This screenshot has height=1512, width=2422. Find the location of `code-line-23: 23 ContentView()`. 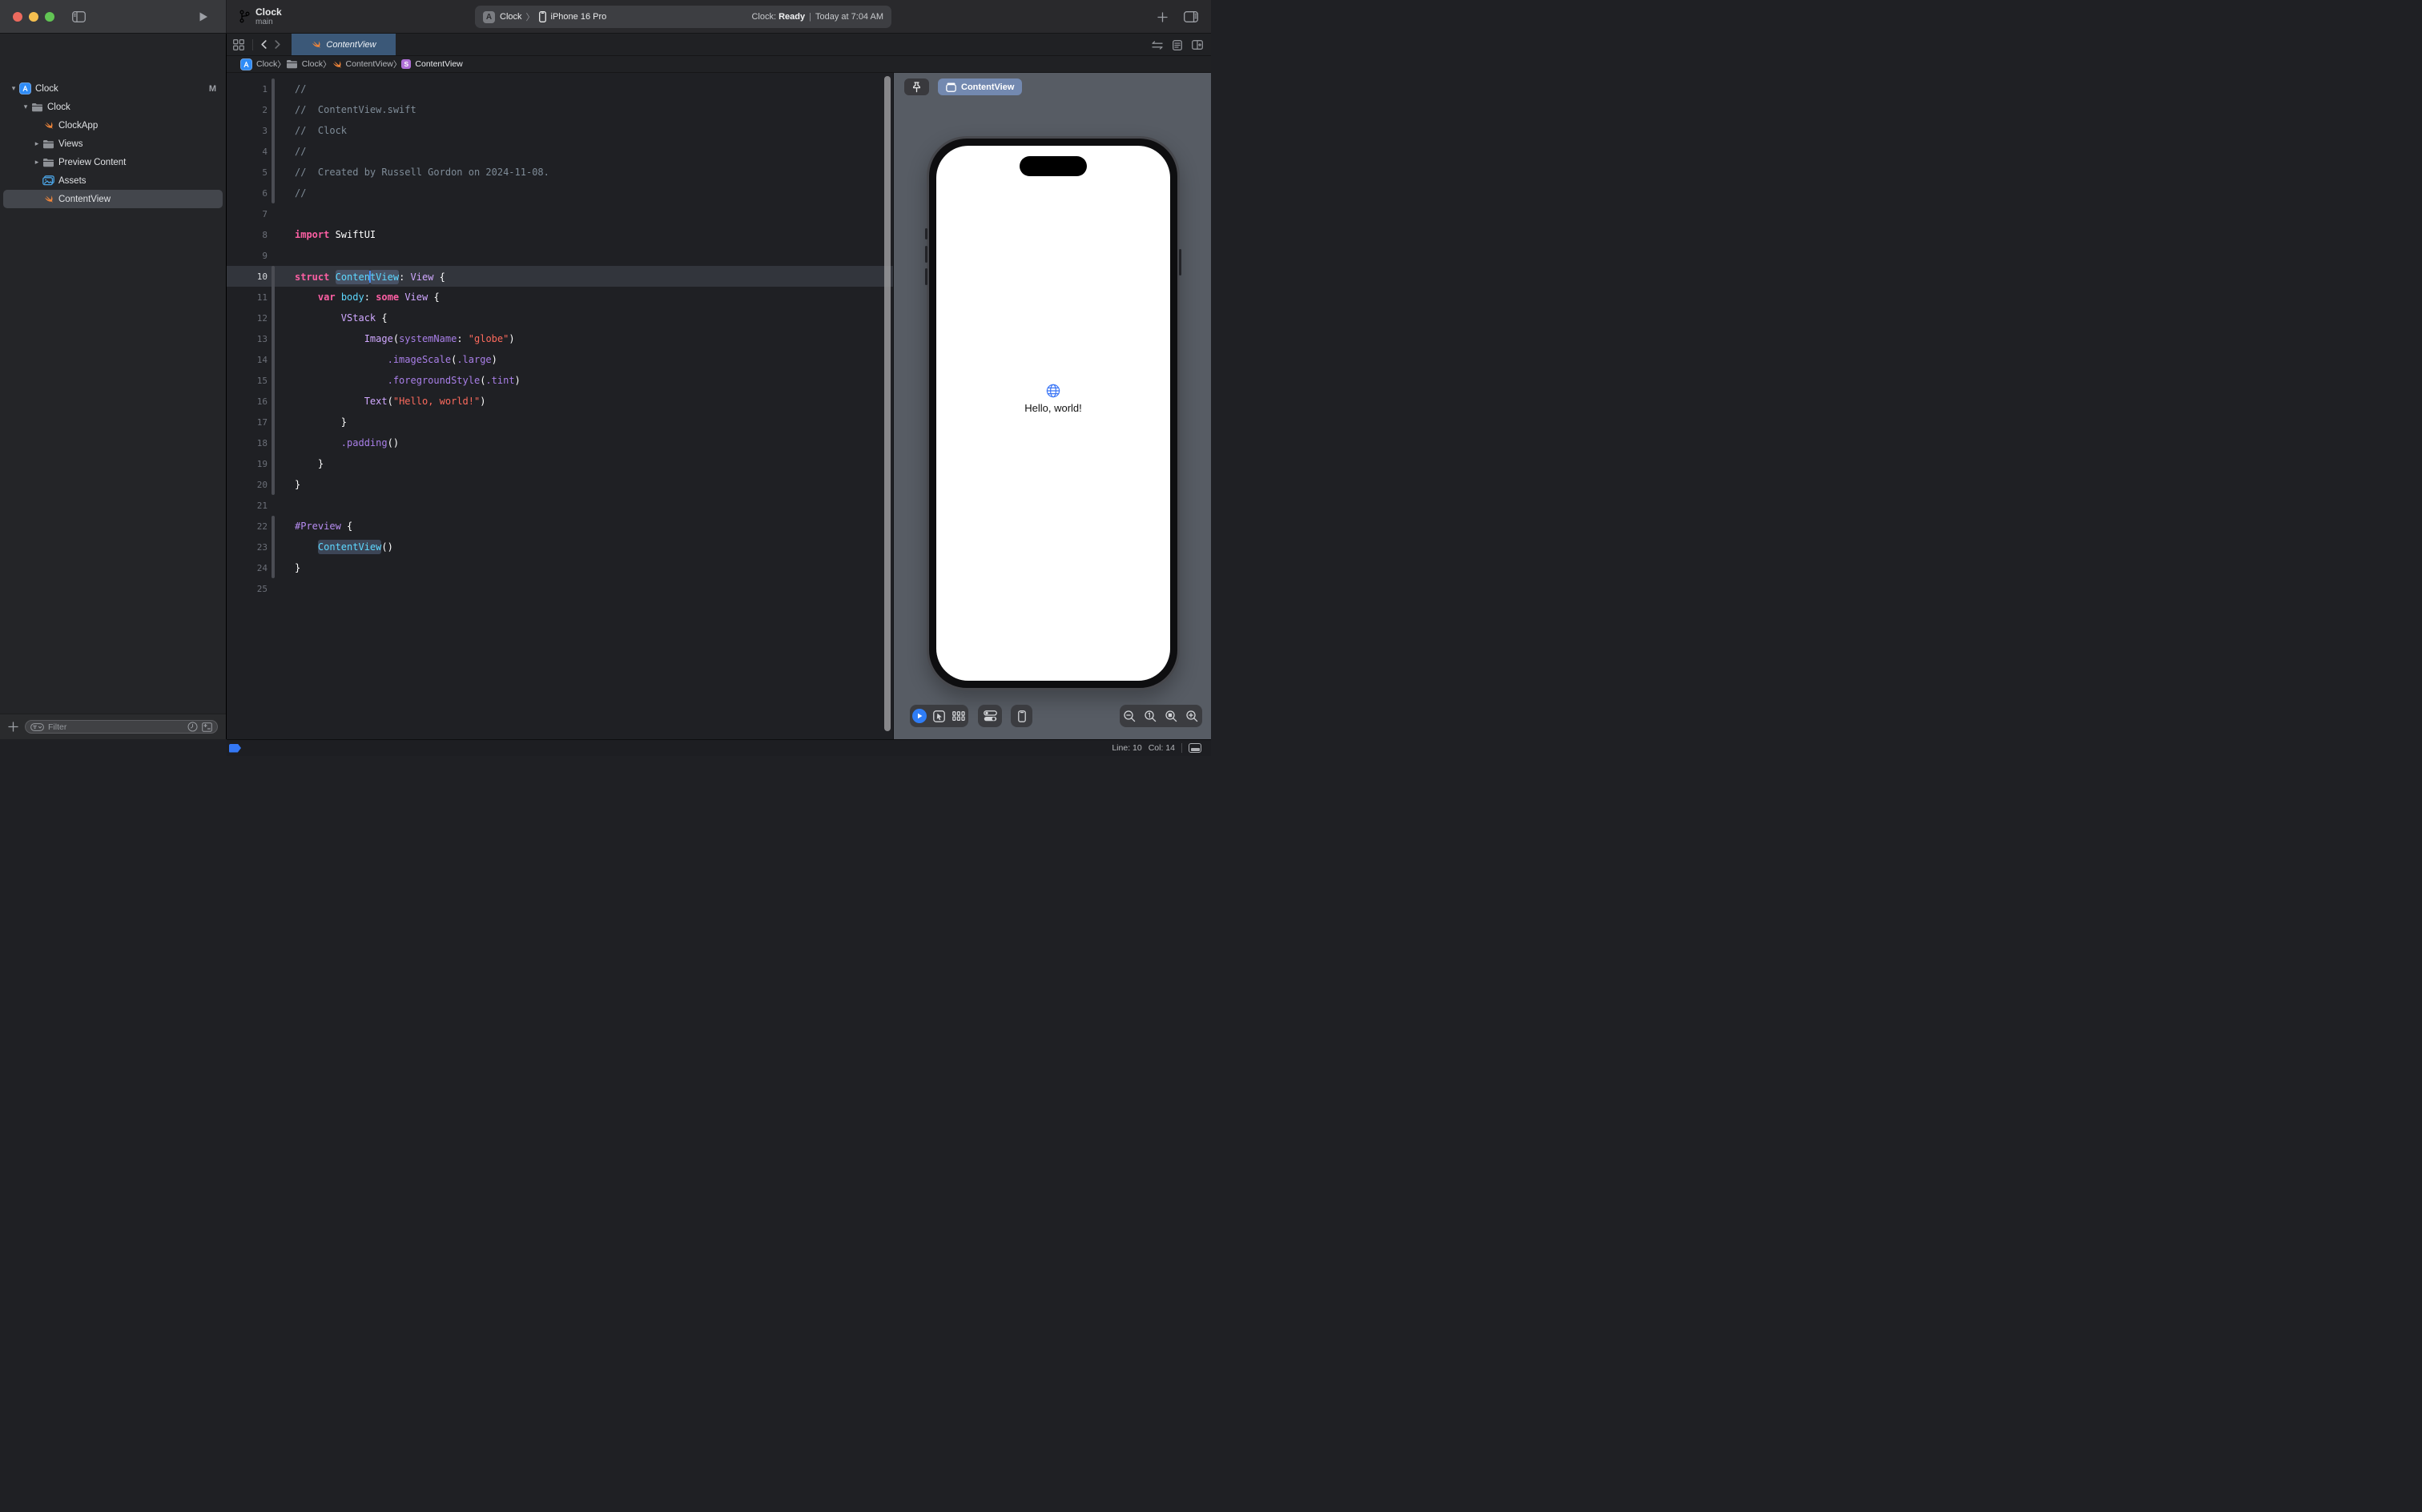

code-line-23: 23 ContentView() is located at coordinates (560, 547).